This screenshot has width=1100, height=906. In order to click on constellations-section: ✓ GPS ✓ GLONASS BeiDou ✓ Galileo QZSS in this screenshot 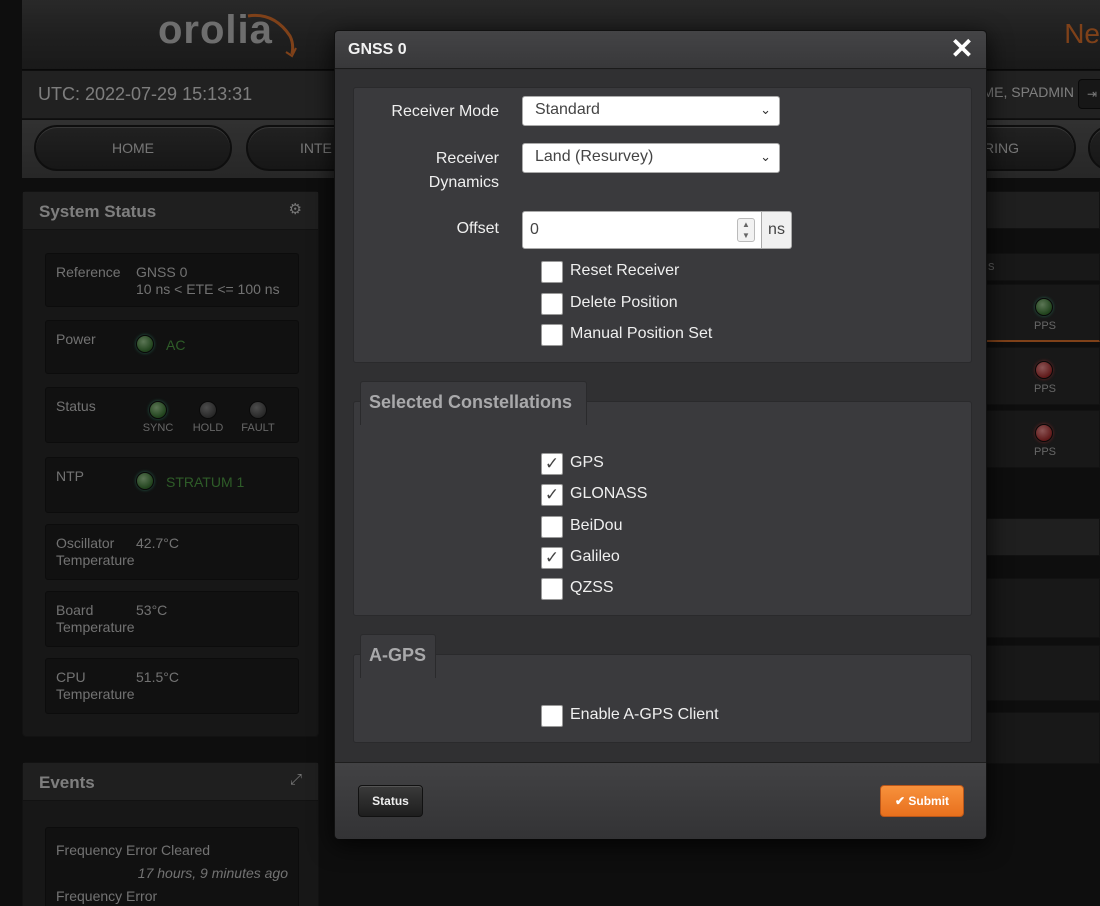, I will do `click(662, 508)`.